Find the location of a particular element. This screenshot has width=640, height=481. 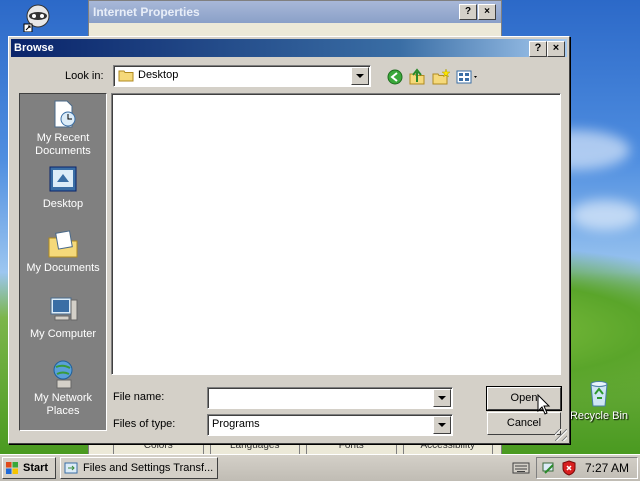

desktop-shortcut-icon is located at coordinates (38, 18).